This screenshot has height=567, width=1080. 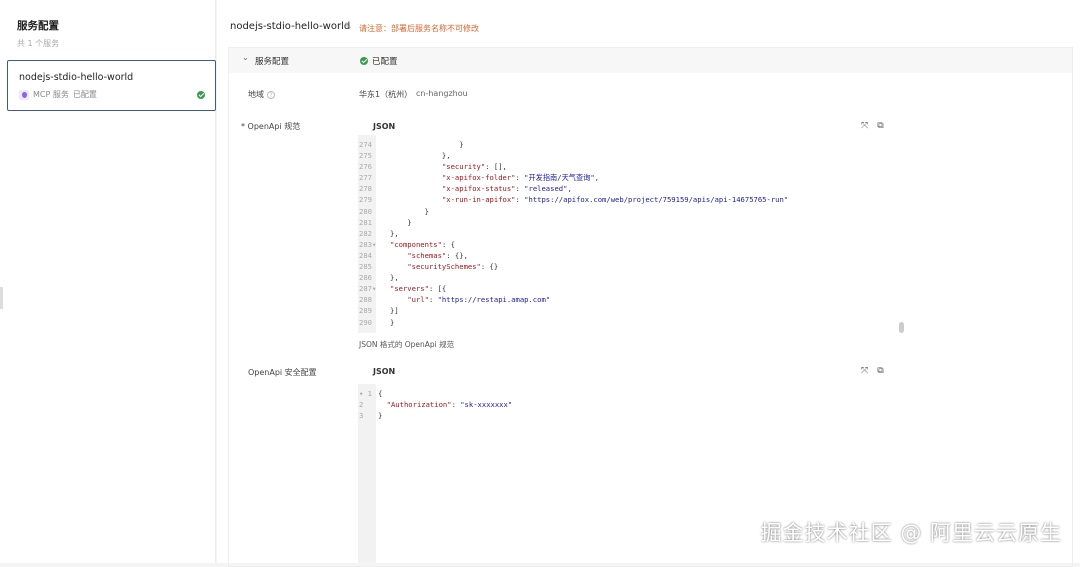 What do you see at coordinates (901, 327) in the screenshot?
I see `scrollbar` at bounding box center [901, 327].